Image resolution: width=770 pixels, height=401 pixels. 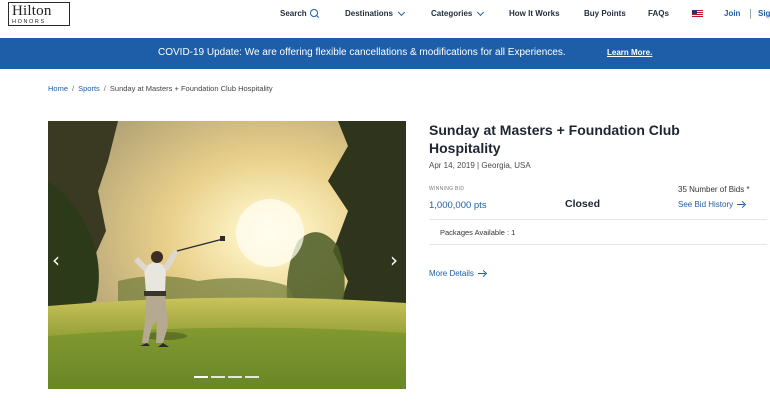 What do you see at coordinates (226, 377) in the screenshot?
I see `carousel-indicators` at bounding box center [226, 377].